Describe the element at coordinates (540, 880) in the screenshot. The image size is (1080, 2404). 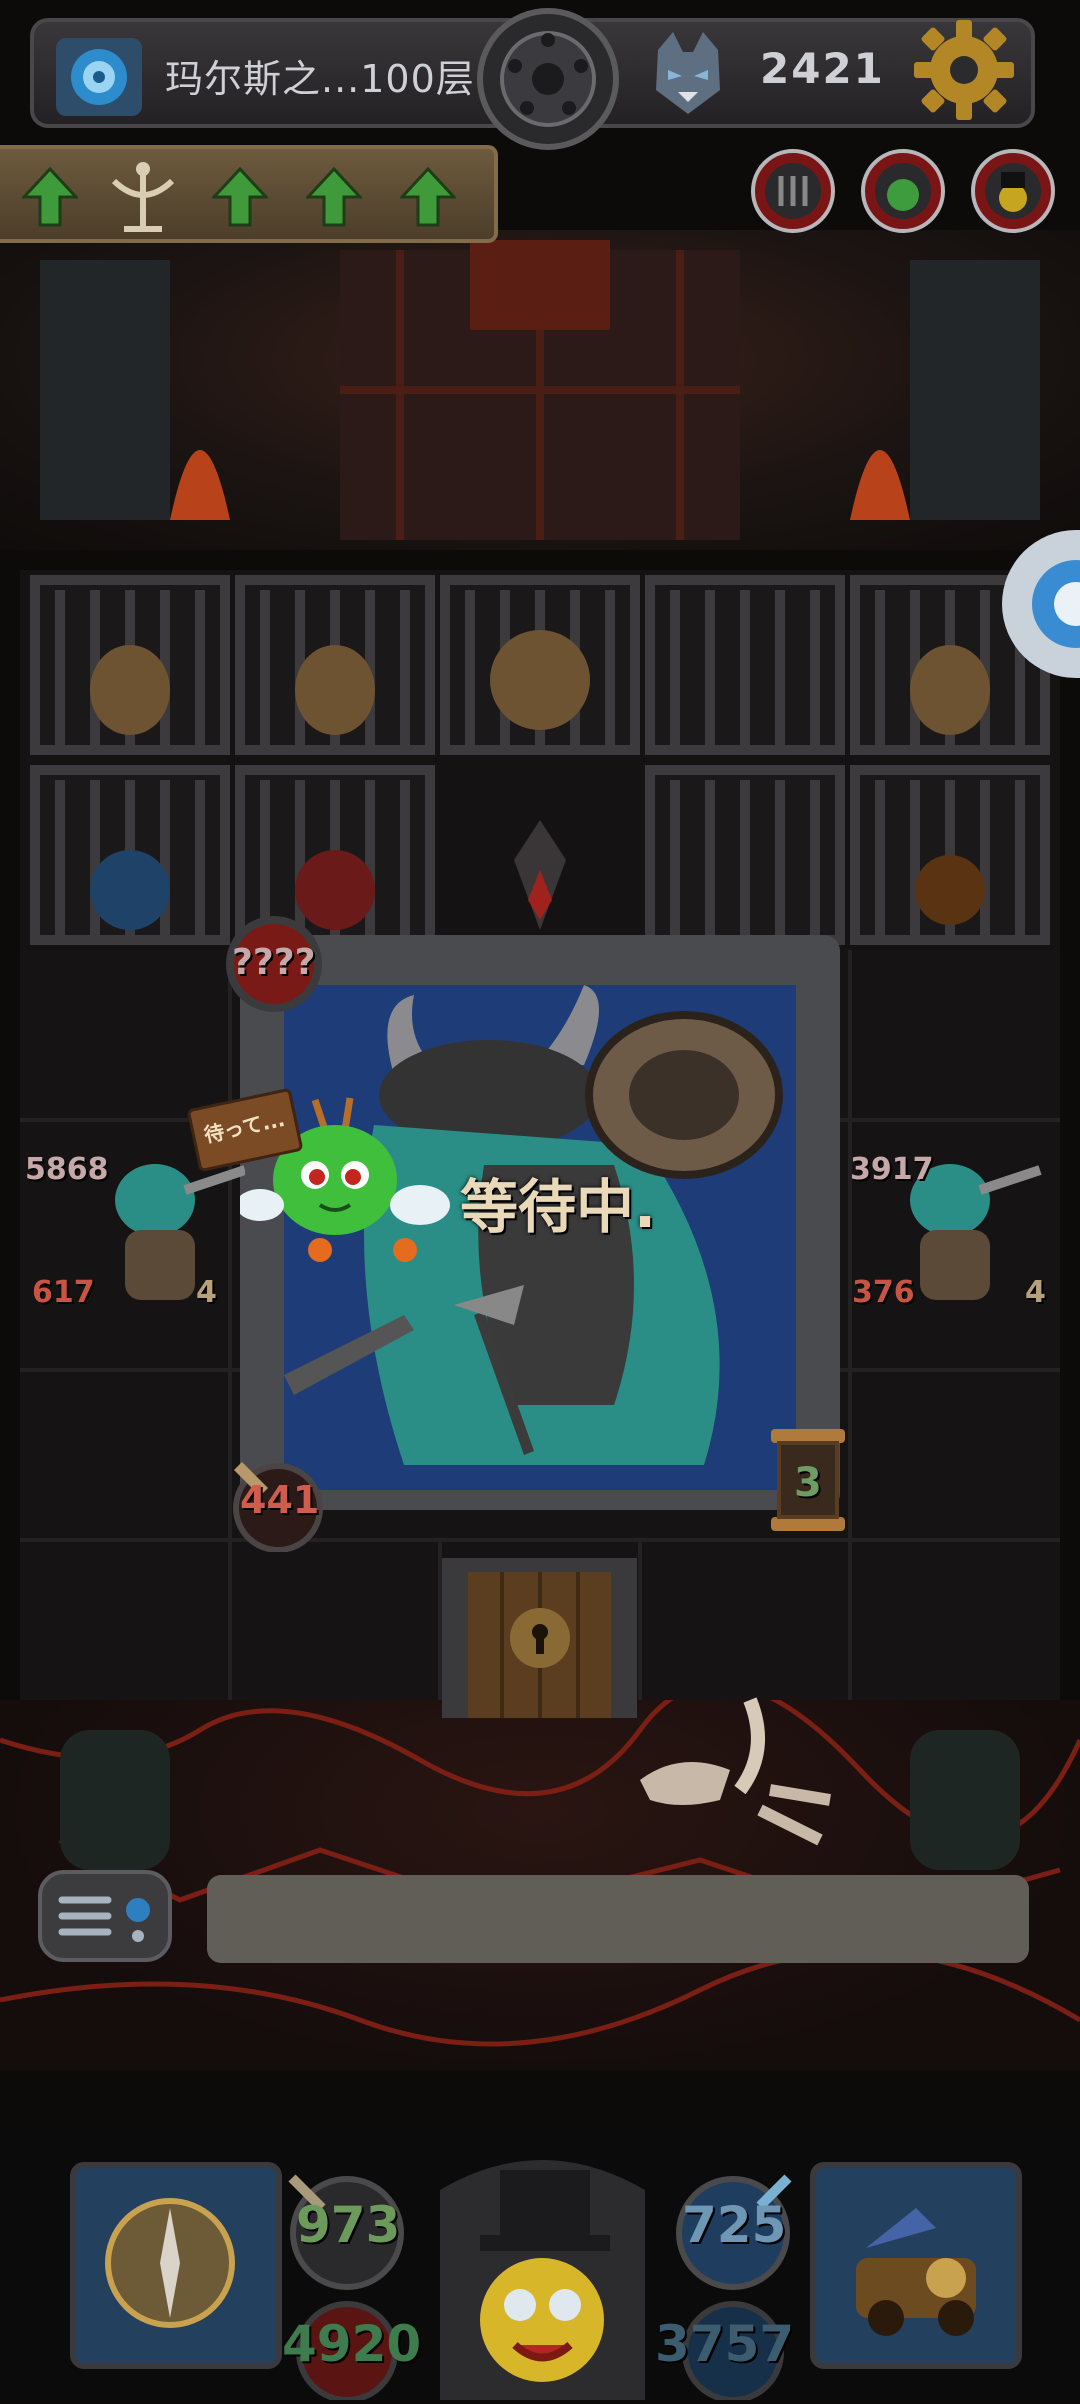
I see `frame-ornament` at that location.